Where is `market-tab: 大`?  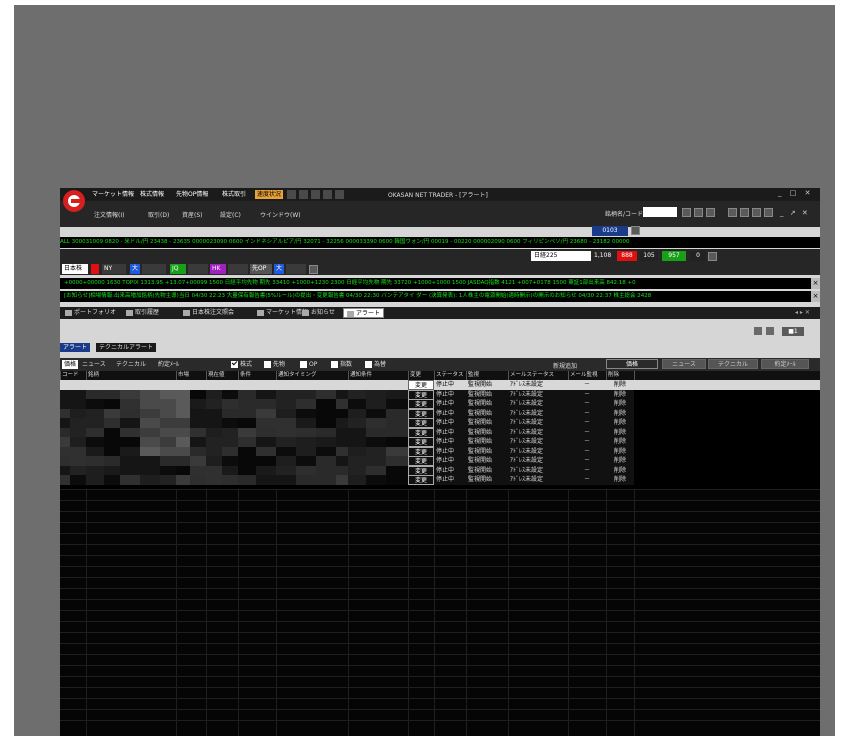
market-tab: 大 is located at coordinates (135, 269).